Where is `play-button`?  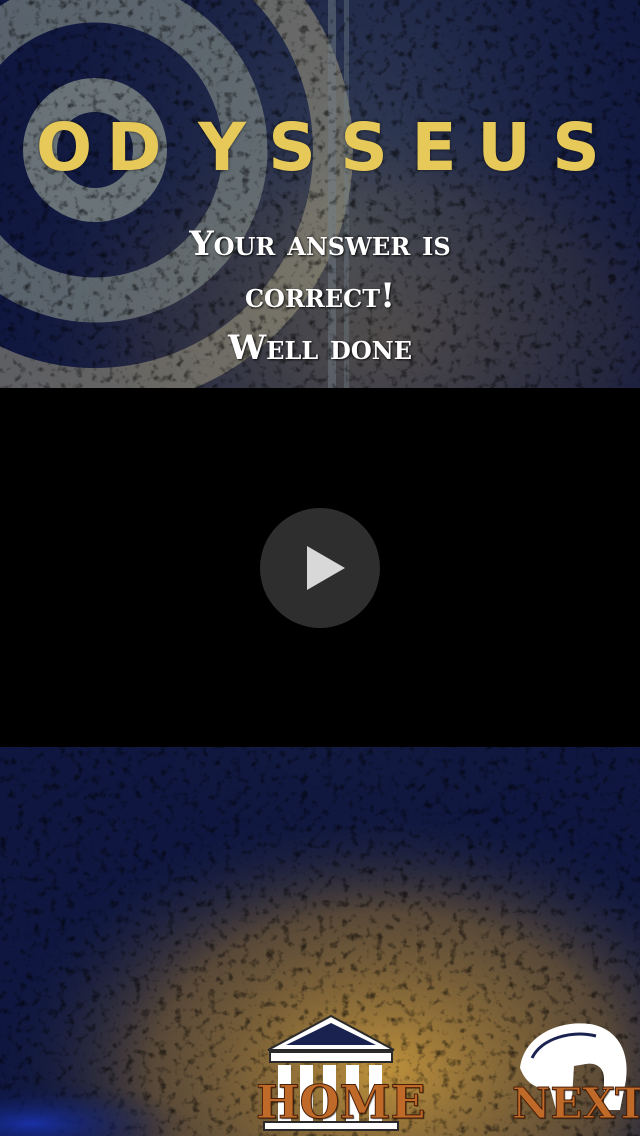
play-button is located at coordinates (320, 568).